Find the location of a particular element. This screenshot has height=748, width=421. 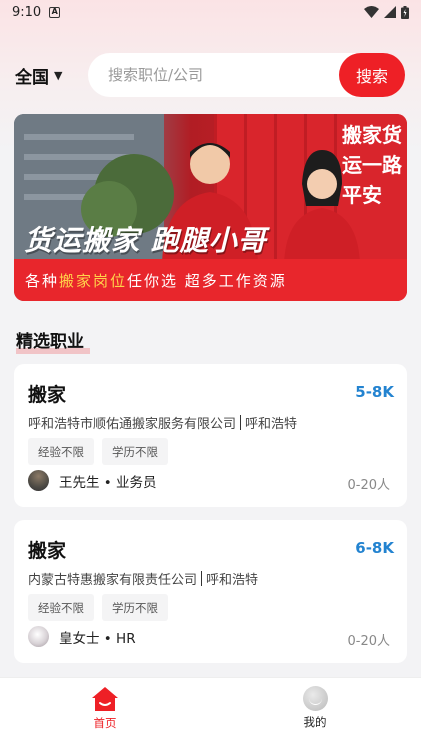

job-company: 内蒙古特惠搬家有限责任公司 呼和浩特 is located at coordinates (143, 578).